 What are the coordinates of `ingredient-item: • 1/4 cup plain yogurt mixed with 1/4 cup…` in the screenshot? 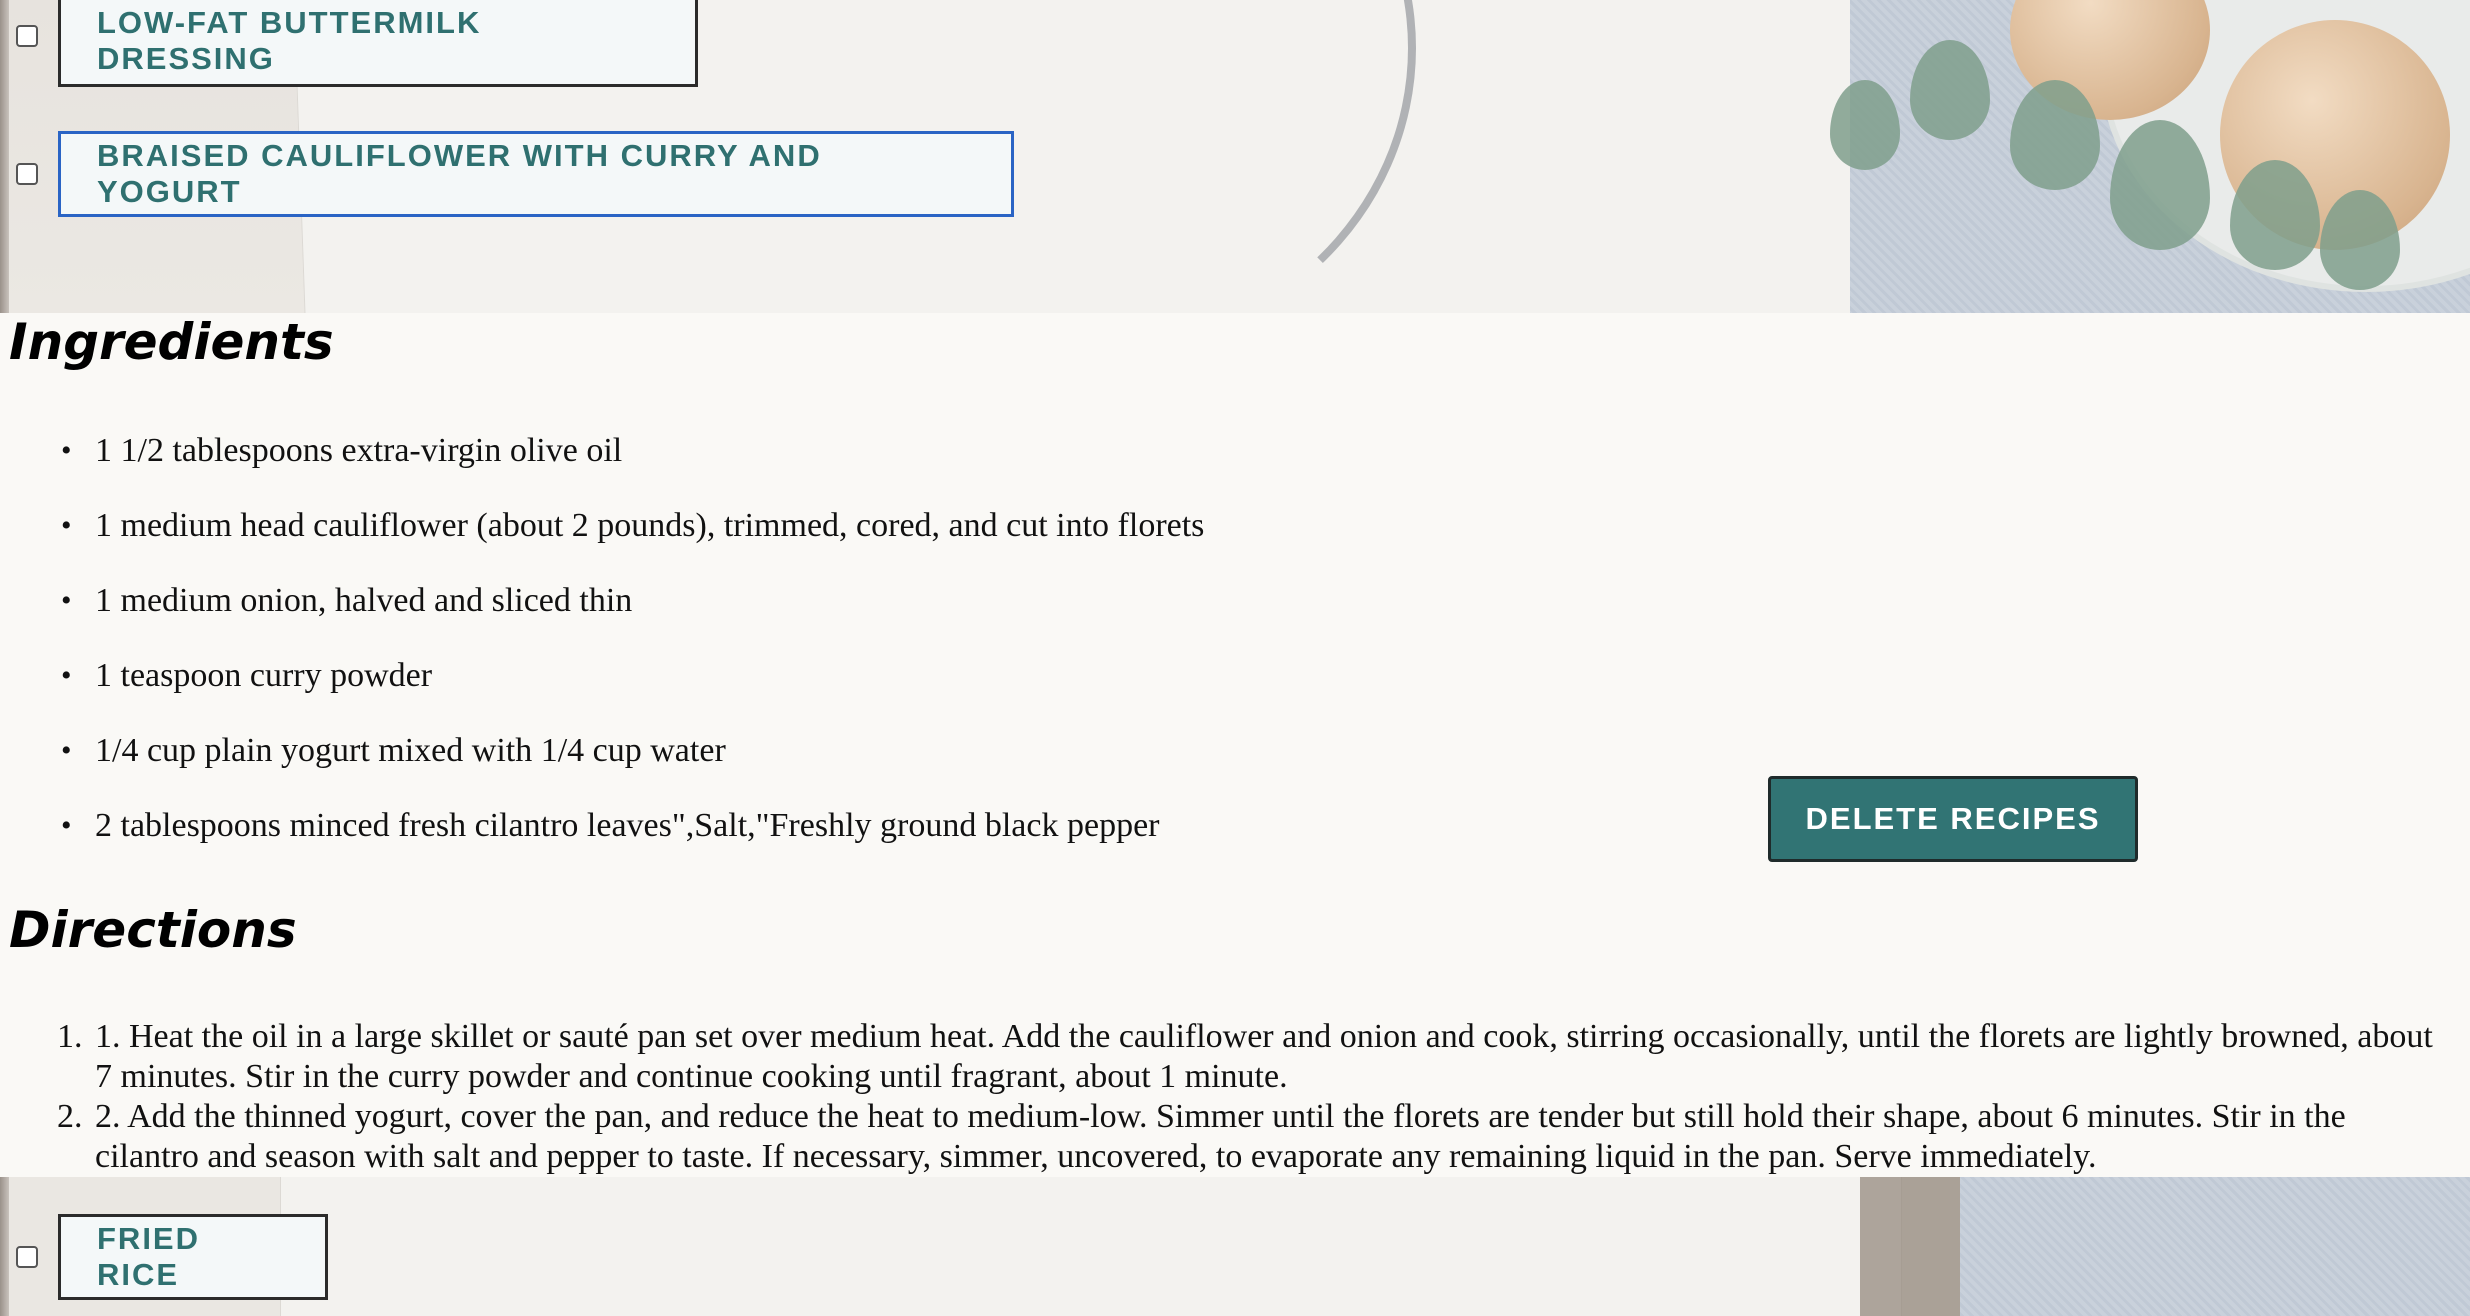 It's located at (393, 750).